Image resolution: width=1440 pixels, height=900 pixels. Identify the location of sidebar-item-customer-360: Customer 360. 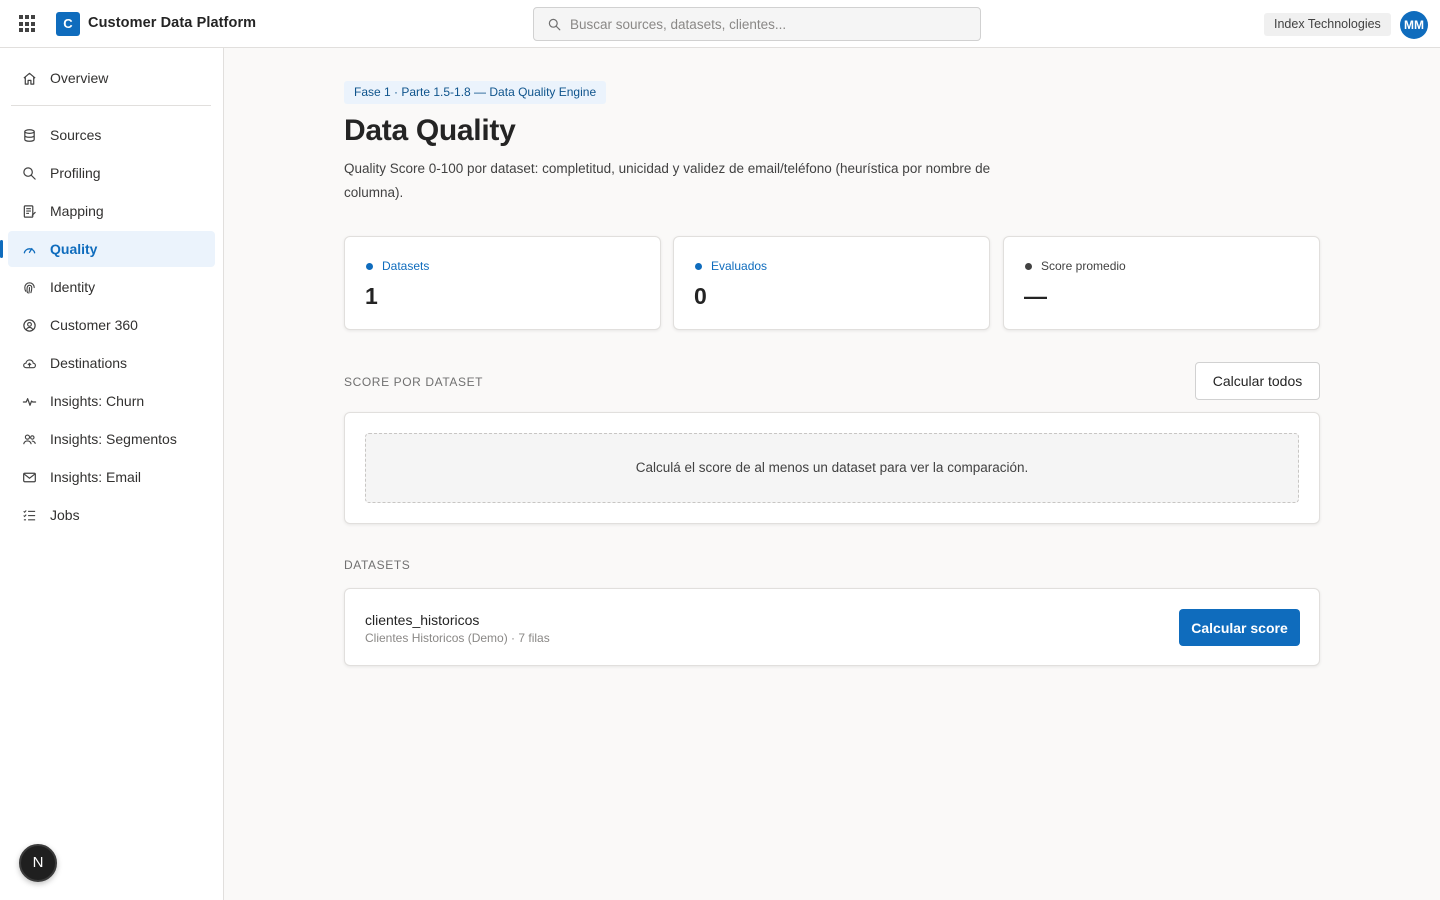
(111, 325).